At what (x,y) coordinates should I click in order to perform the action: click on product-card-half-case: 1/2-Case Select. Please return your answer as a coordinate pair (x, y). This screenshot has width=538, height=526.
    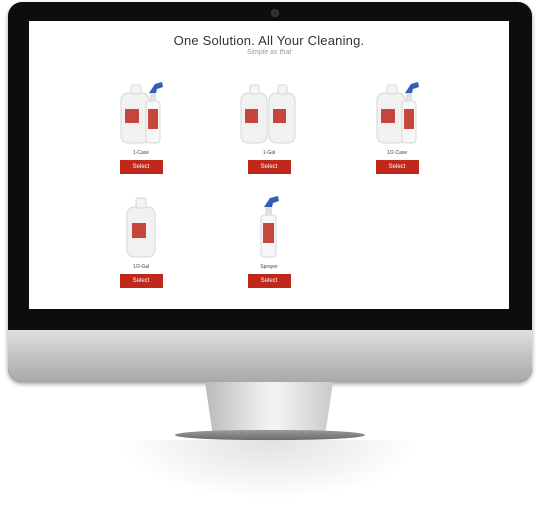
    Looking at the image, I should click on (397, 126).